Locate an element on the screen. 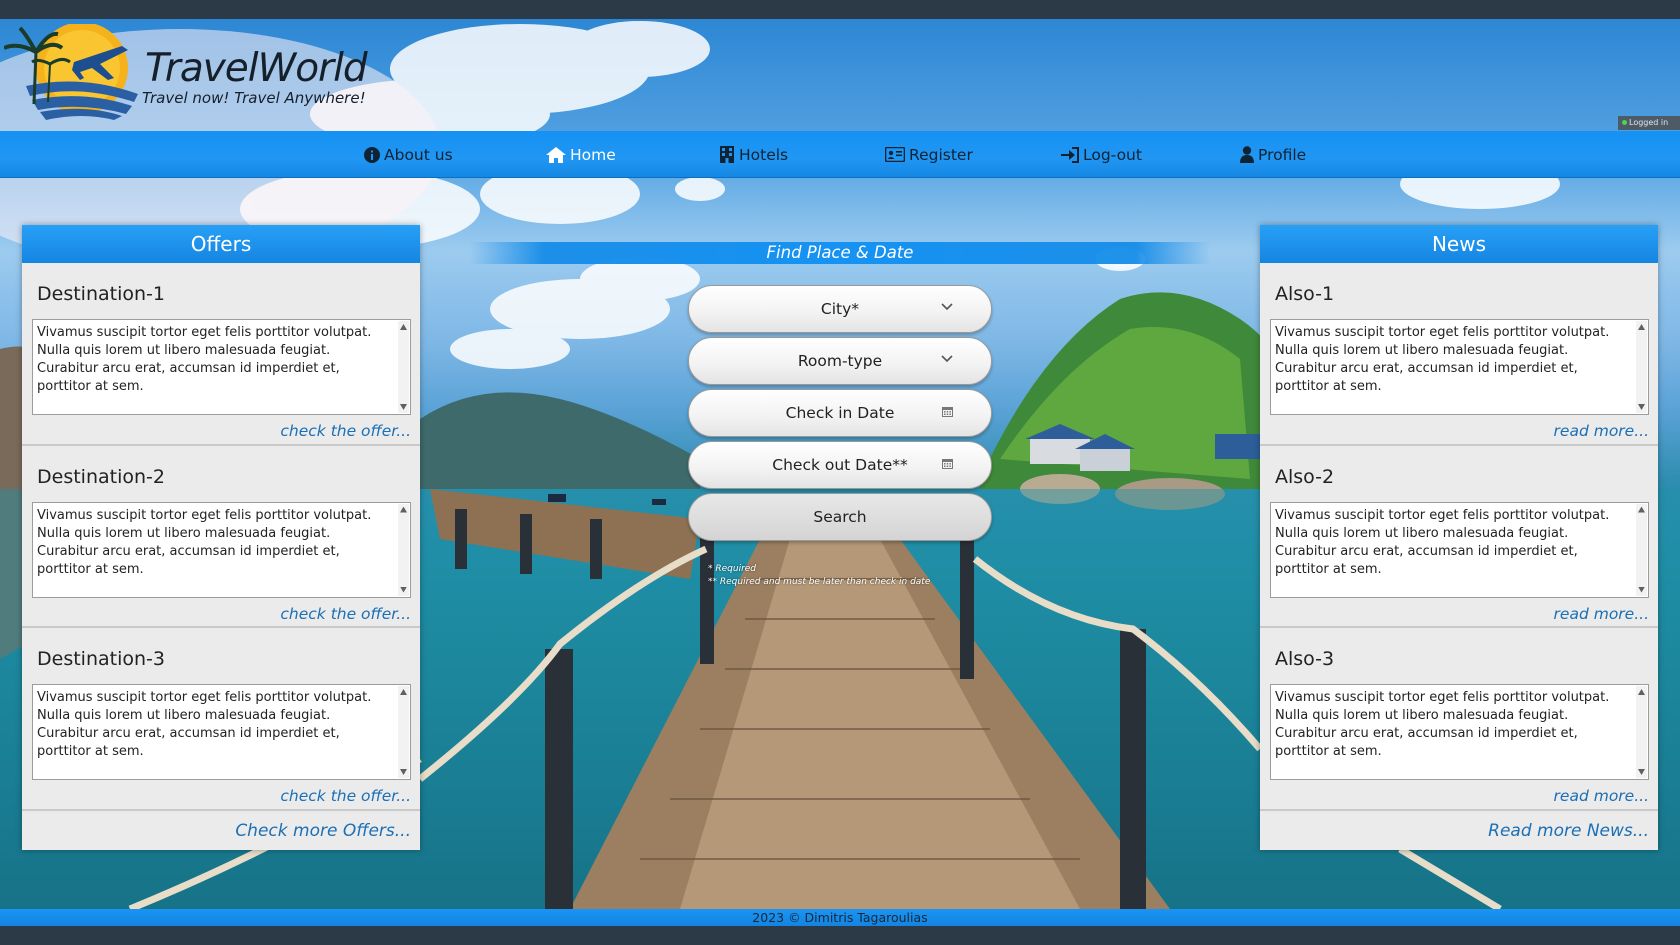  hotel-icon is located at coordinates (727, 154).